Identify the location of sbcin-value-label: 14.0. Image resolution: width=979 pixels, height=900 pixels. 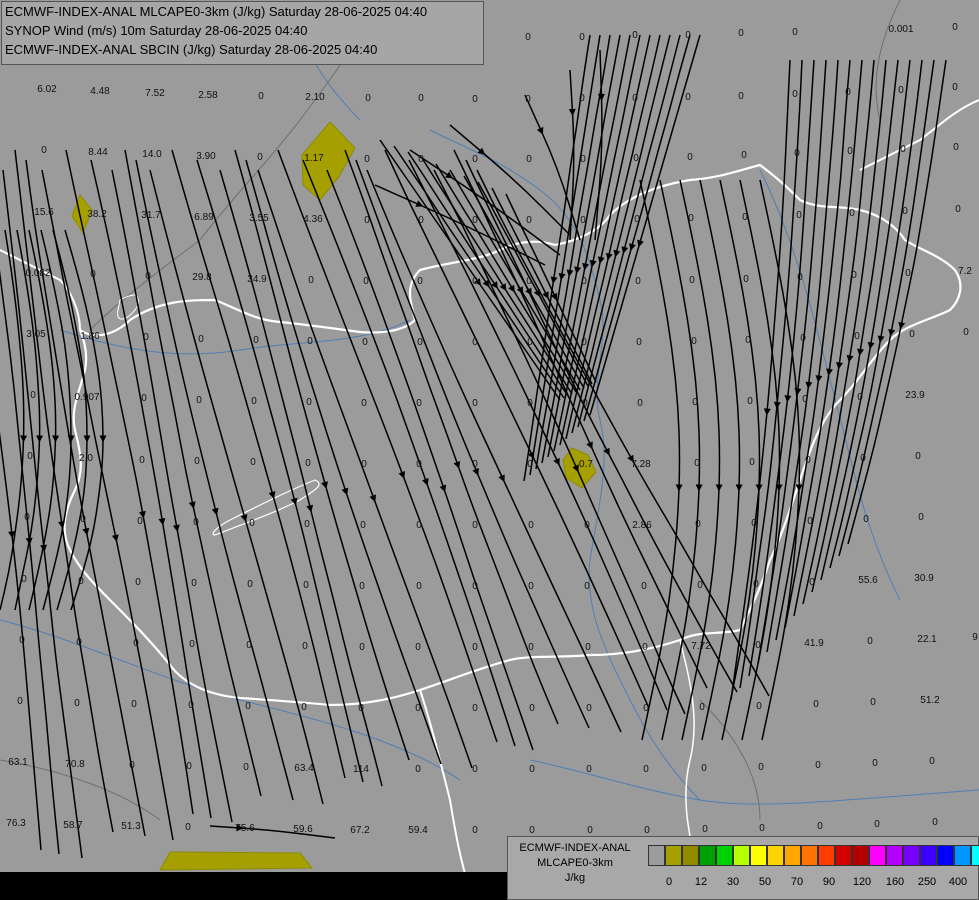
(152, 154).